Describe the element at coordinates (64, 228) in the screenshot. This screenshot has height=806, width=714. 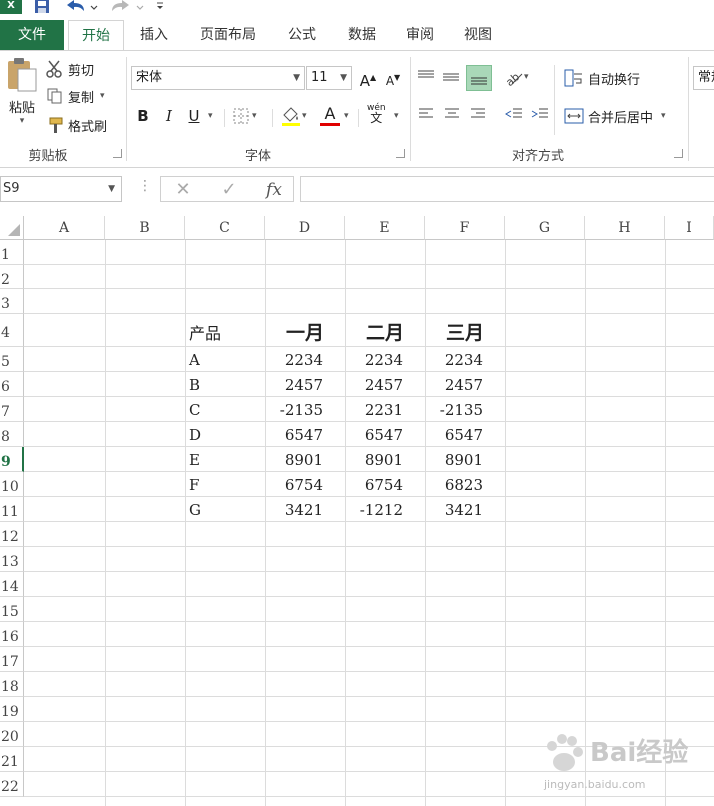
I see `column-header: A` at that location.